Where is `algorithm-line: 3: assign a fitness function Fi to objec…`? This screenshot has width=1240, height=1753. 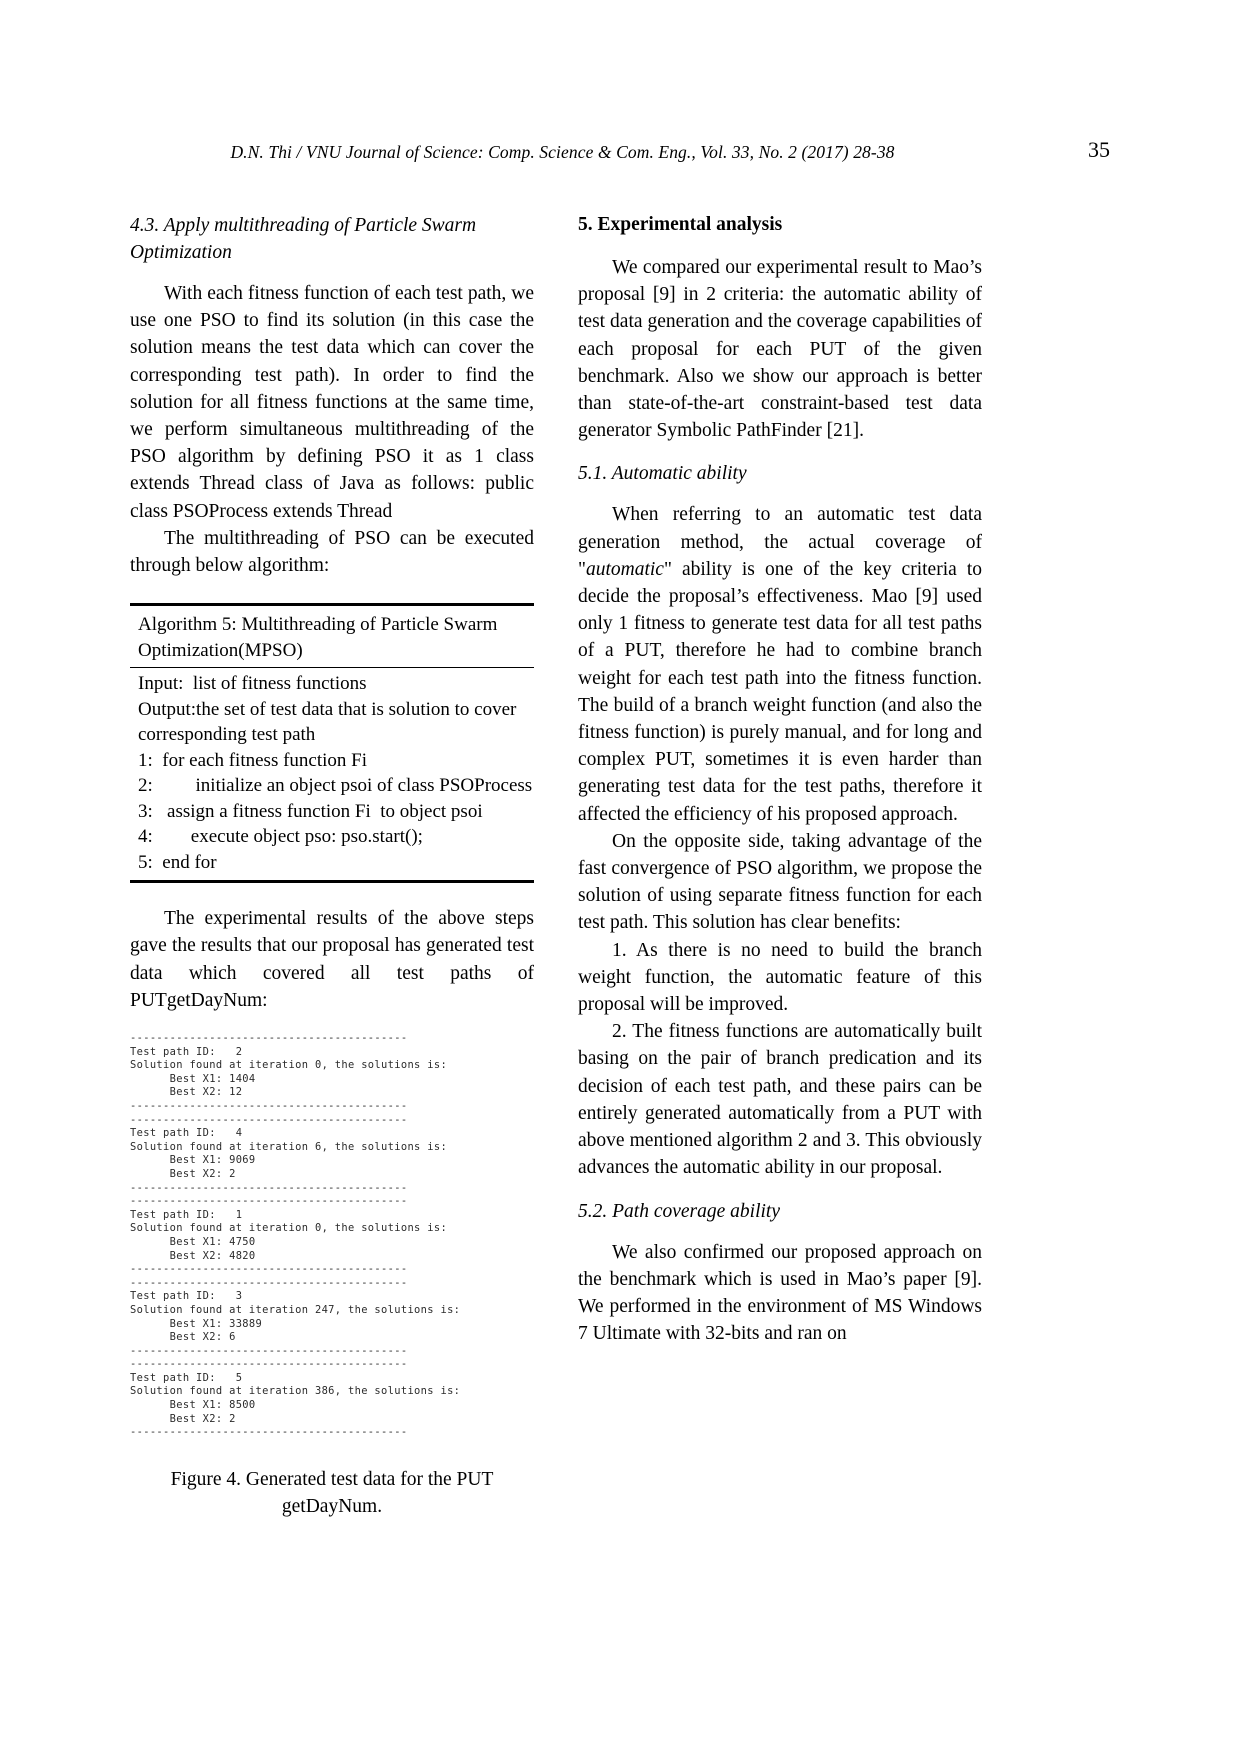
algorithm-line: 3: assign a fitness function Fi to objec… is located at coordinates (310, 811).